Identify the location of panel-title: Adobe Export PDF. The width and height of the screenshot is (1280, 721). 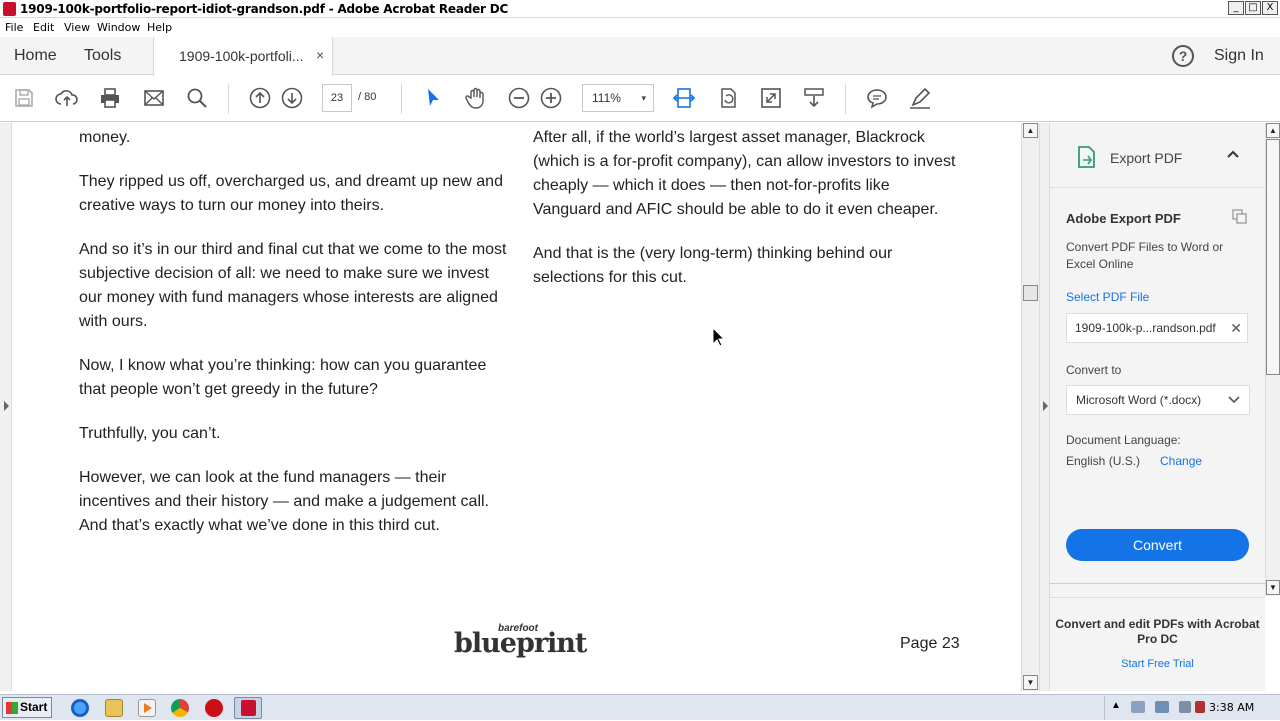
(1123, 218).